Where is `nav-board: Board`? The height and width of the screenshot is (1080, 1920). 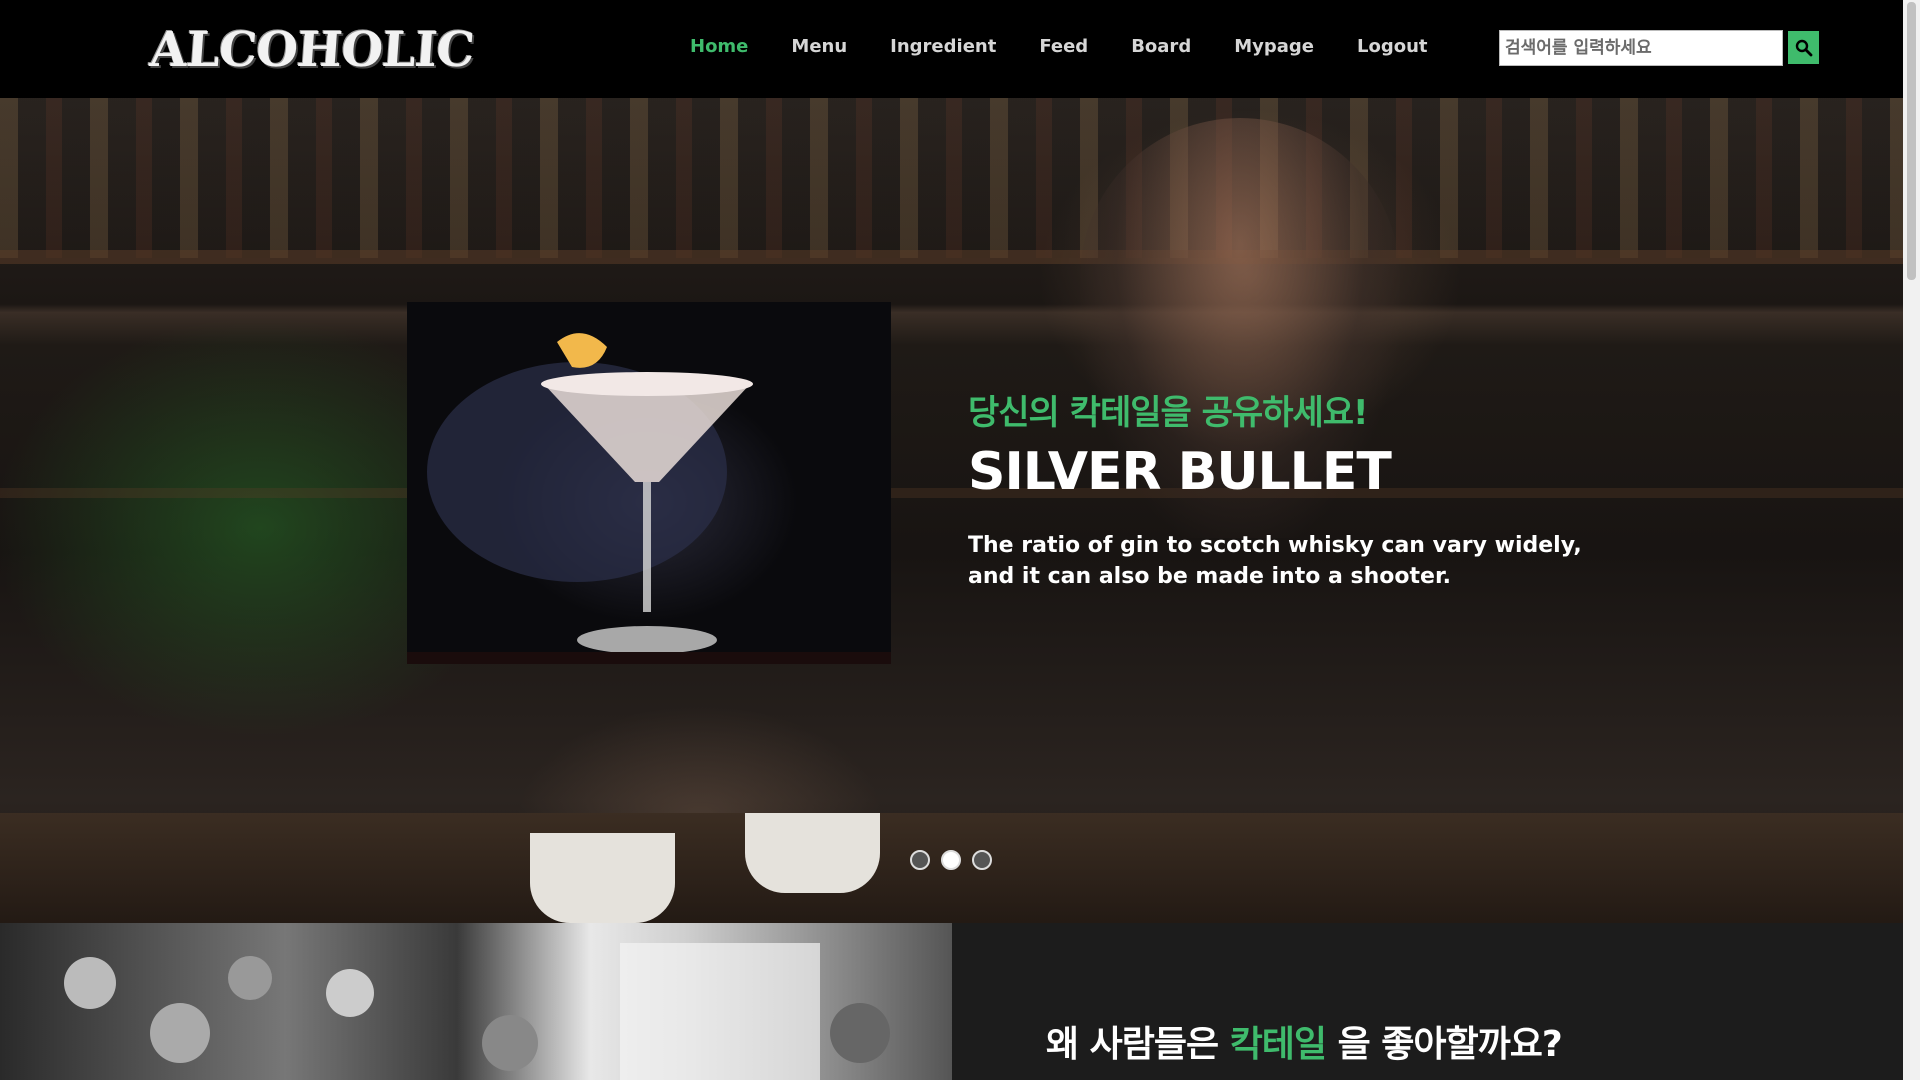 nav-board: Board is located at coordinates (1161, 46).